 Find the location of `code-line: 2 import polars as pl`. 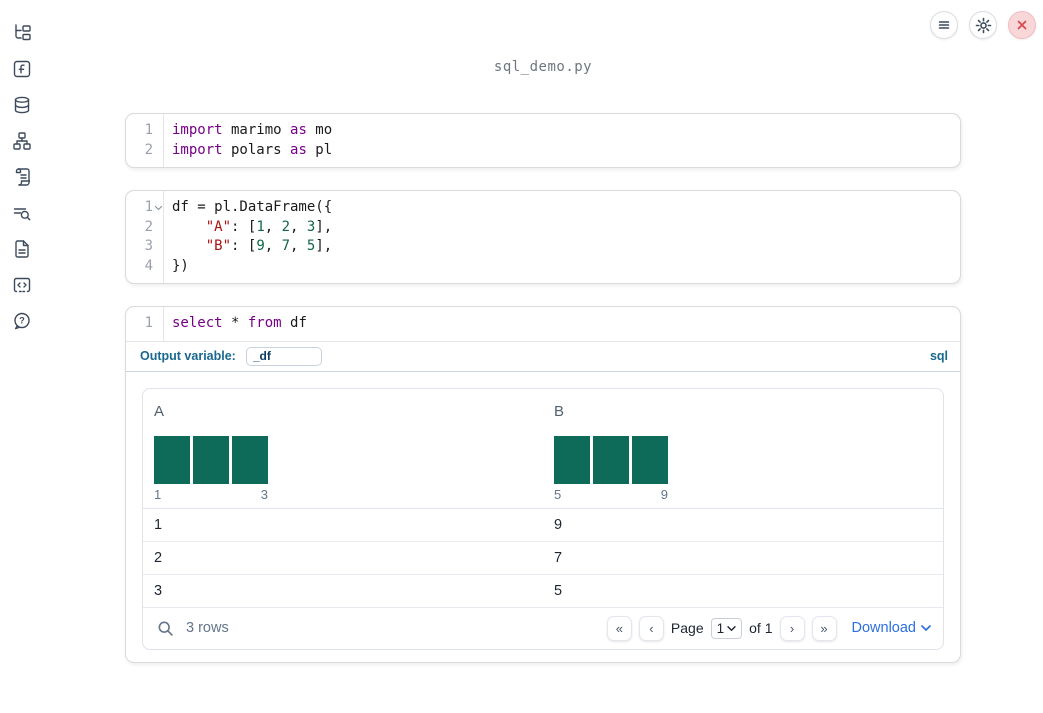

code-line: 2 import polars as pl is located at coordinates (543, 151).